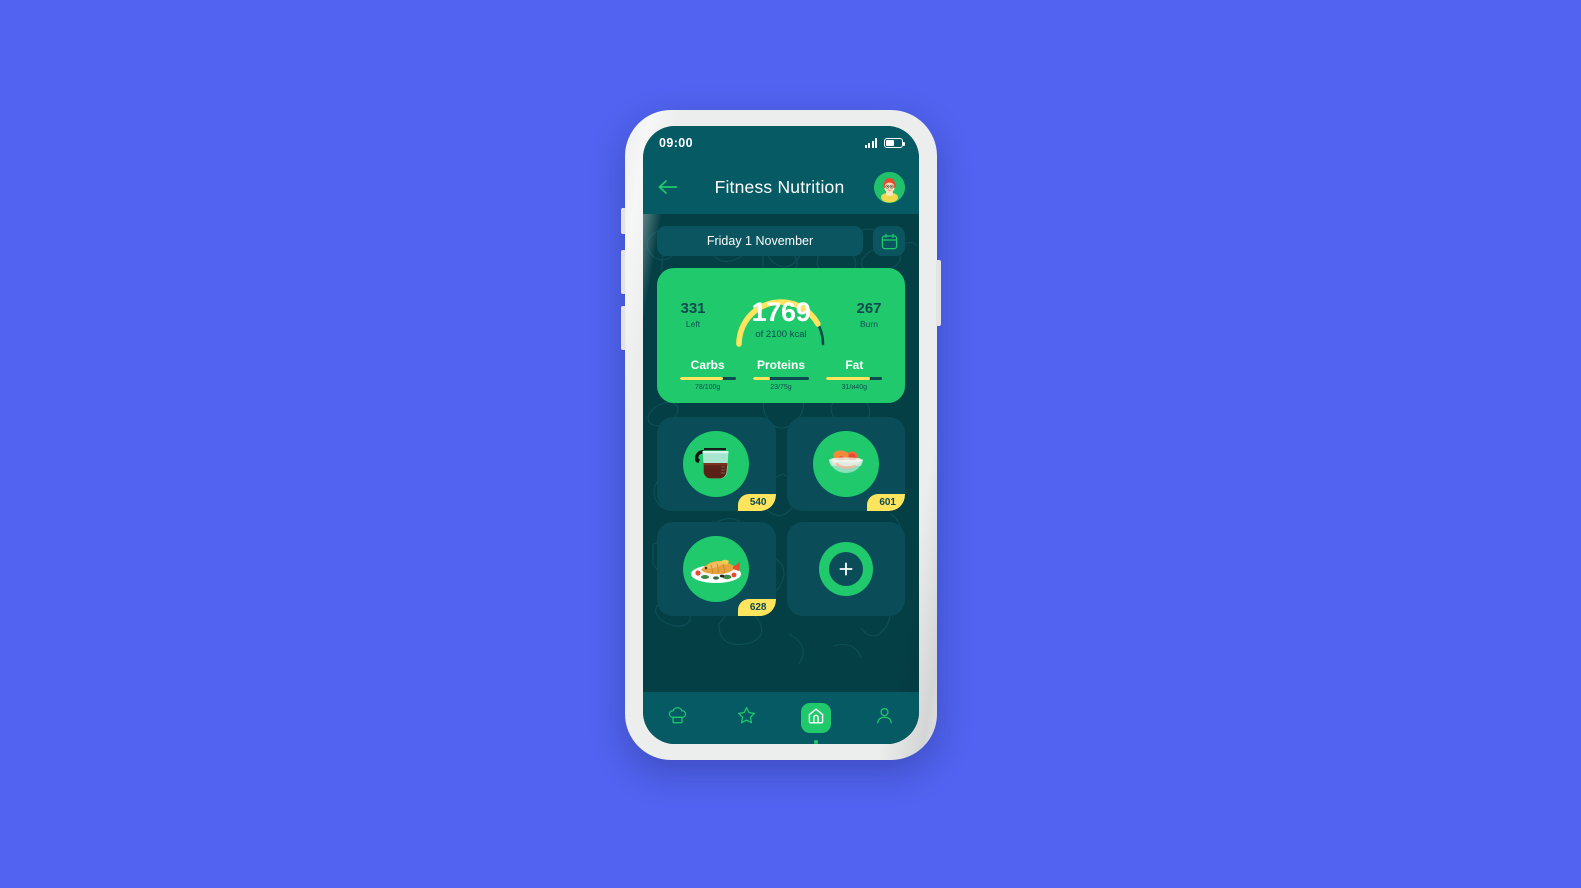 This screenshot has width=1581, height=888. What do you see at coordinates (938, 293) in the screenshot?
I see `power-button` at bounding box center [938, 293].